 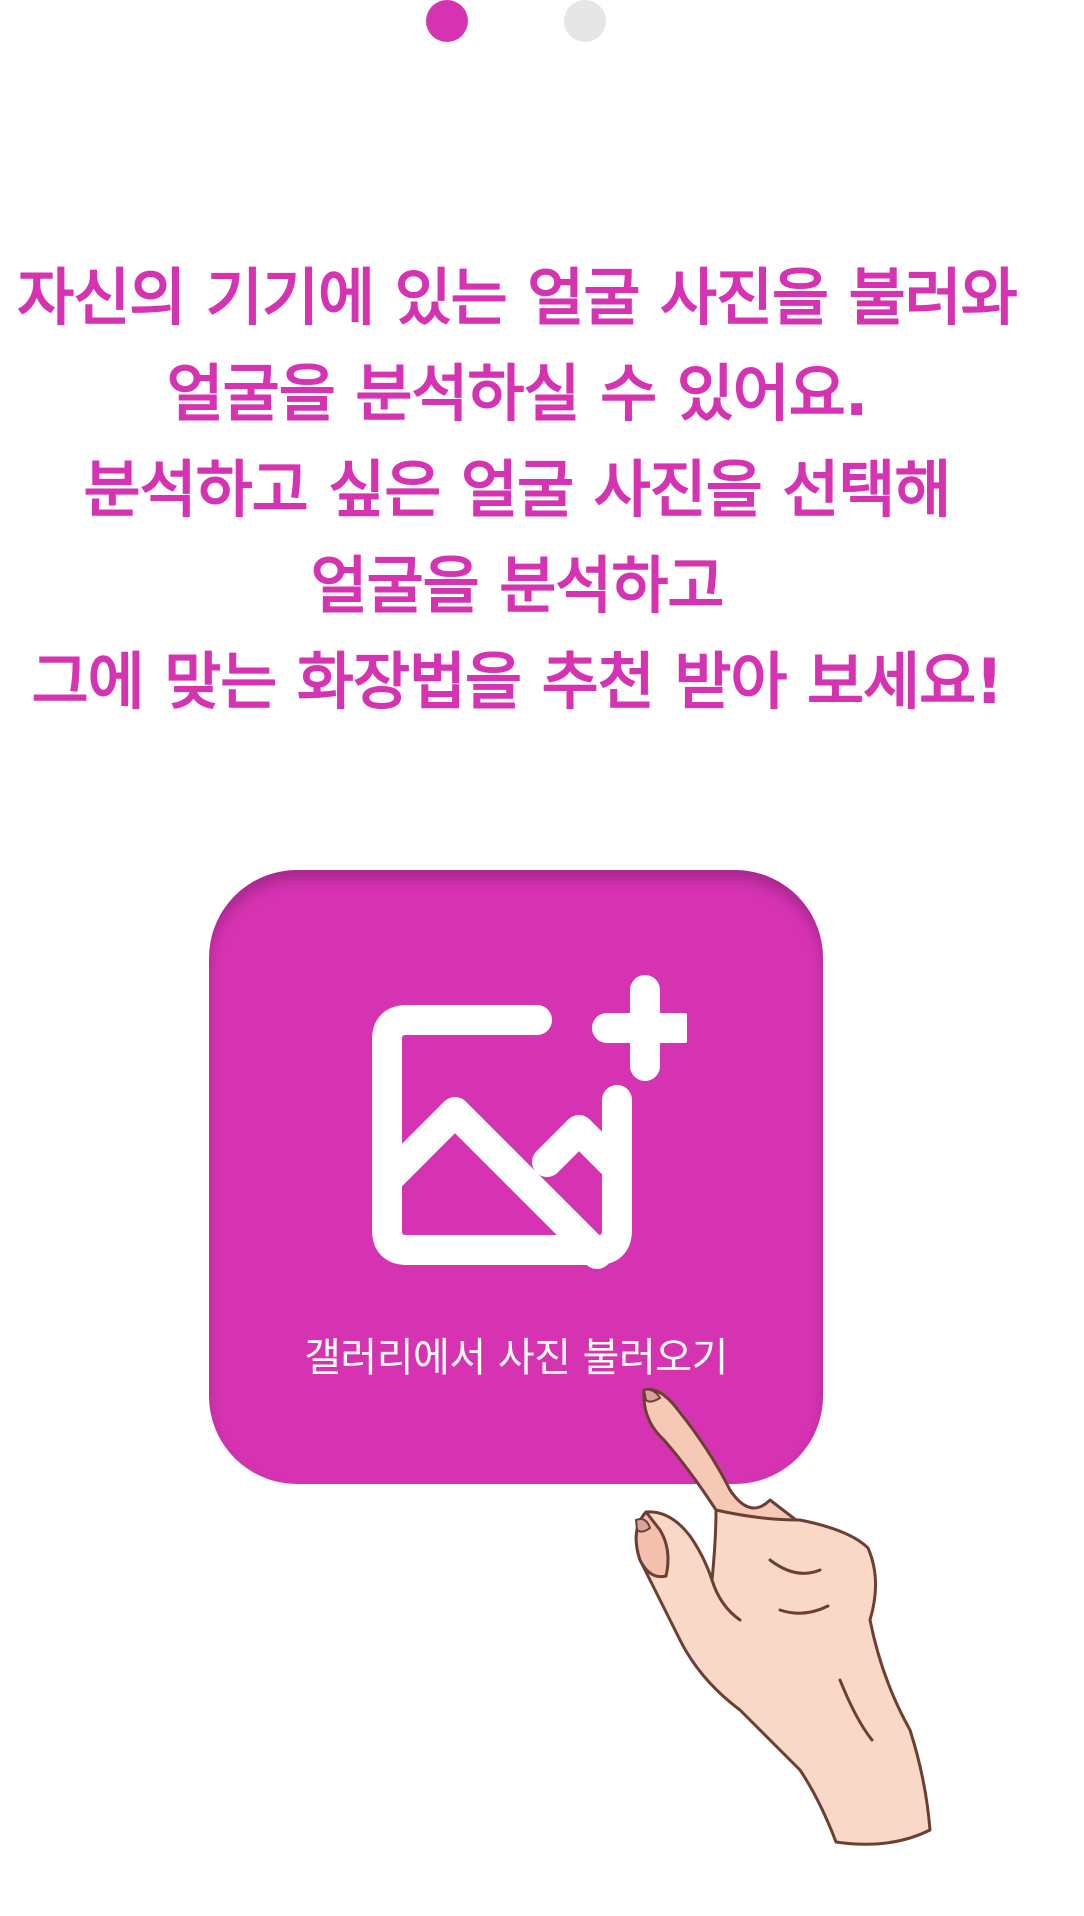 I want to click on pointing-hand-icon, so click(x=783, y=1616).